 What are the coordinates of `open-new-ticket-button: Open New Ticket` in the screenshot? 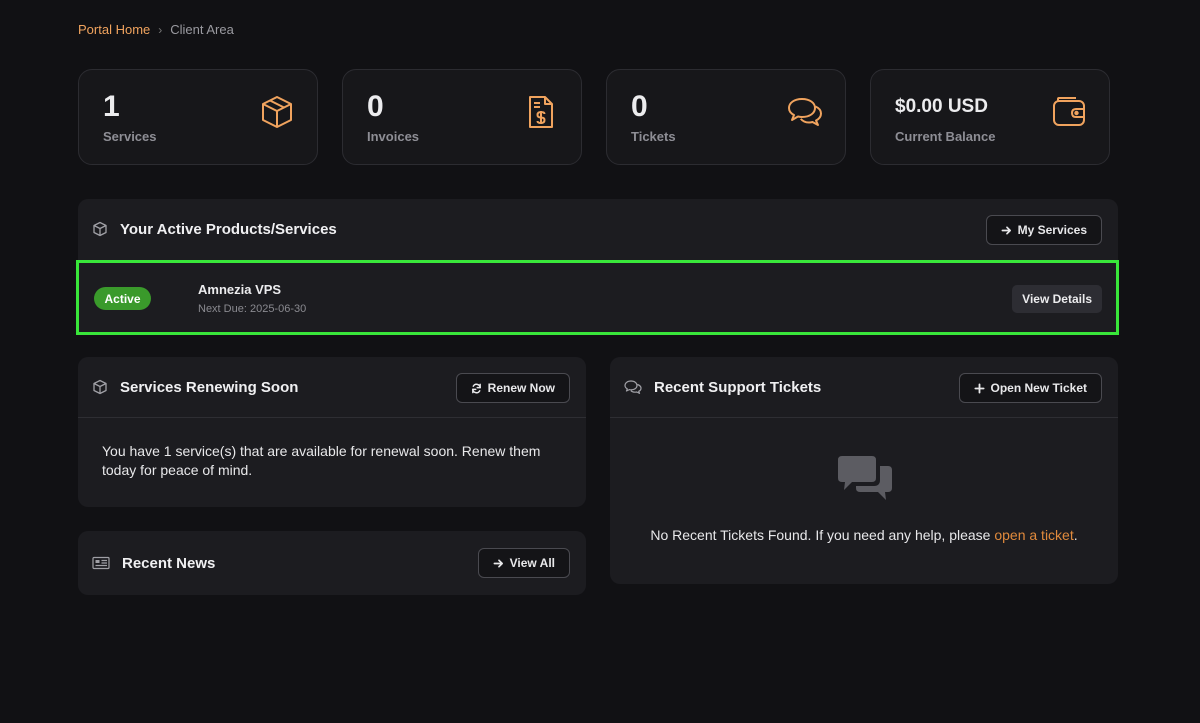 It's located at (1030, 388).